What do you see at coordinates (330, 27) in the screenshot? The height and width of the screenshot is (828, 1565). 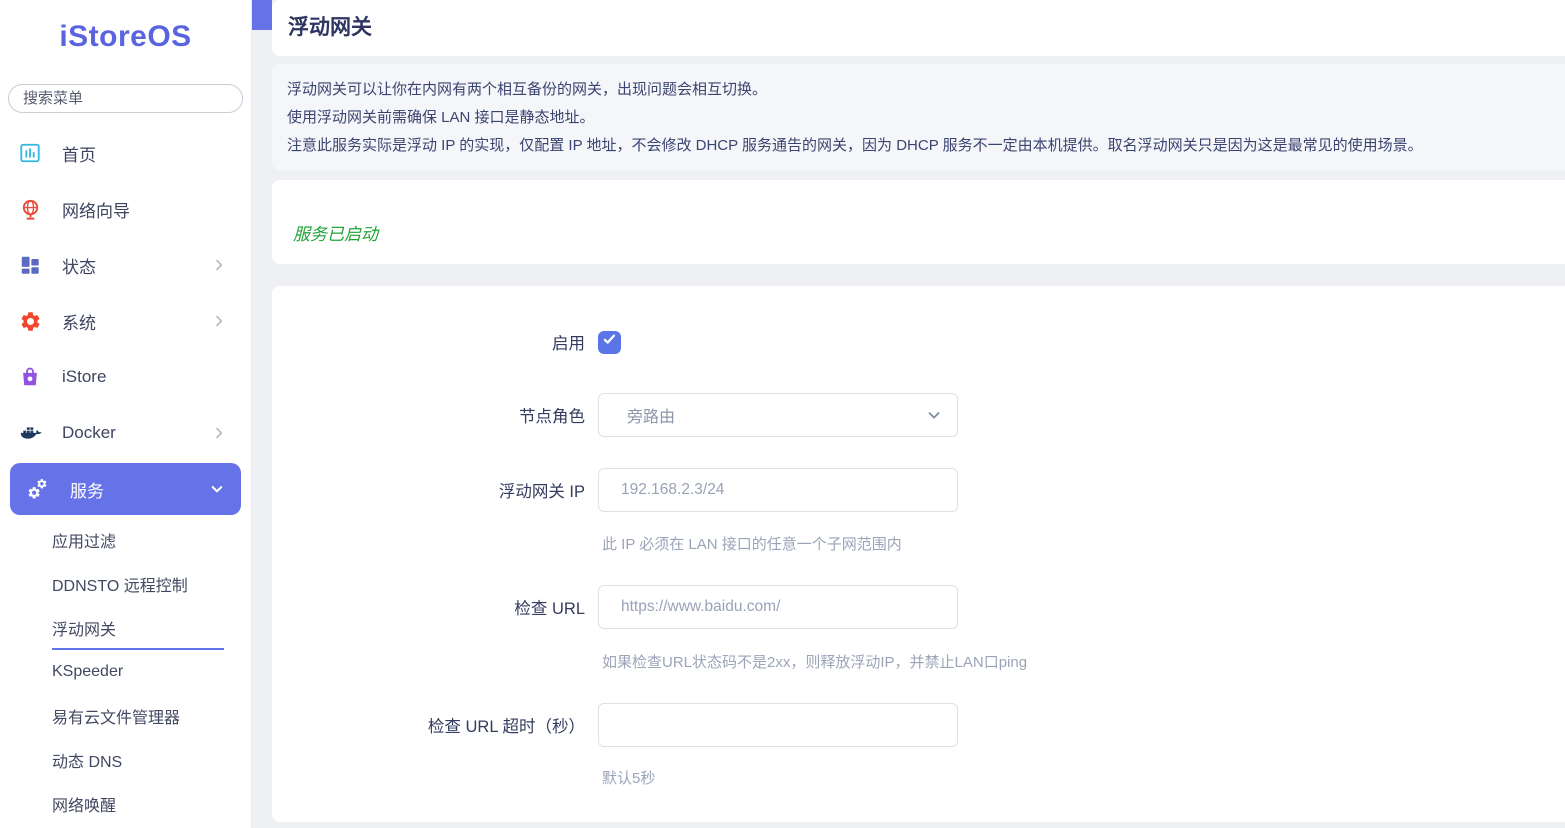 I see `page-title: 浮动网关` at bounding box center [330, 27].